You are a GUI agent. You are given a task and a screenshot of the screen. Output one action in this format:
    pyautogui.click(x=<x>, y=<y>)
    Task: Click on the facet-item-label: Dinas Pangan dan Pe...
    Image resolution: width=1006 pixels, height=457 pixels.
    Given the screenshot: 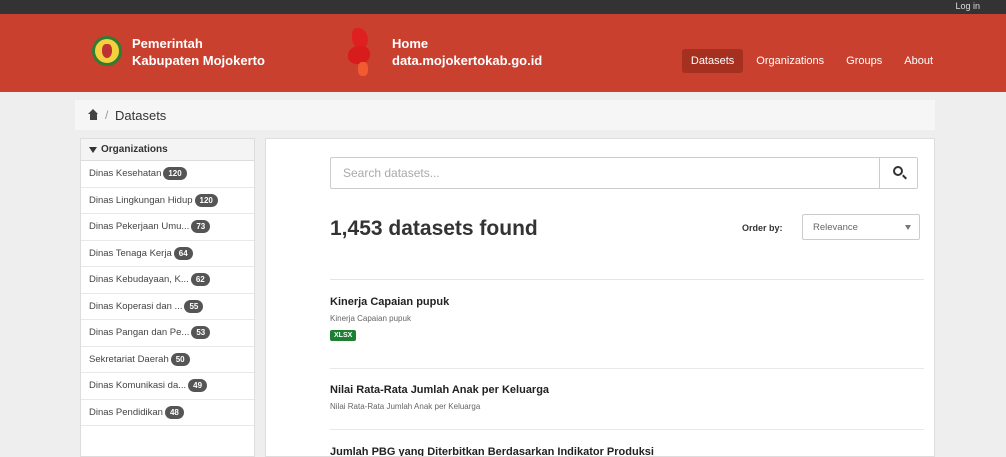 What is the action you would take?
    pyautogui.click(x=139, y=333)
    